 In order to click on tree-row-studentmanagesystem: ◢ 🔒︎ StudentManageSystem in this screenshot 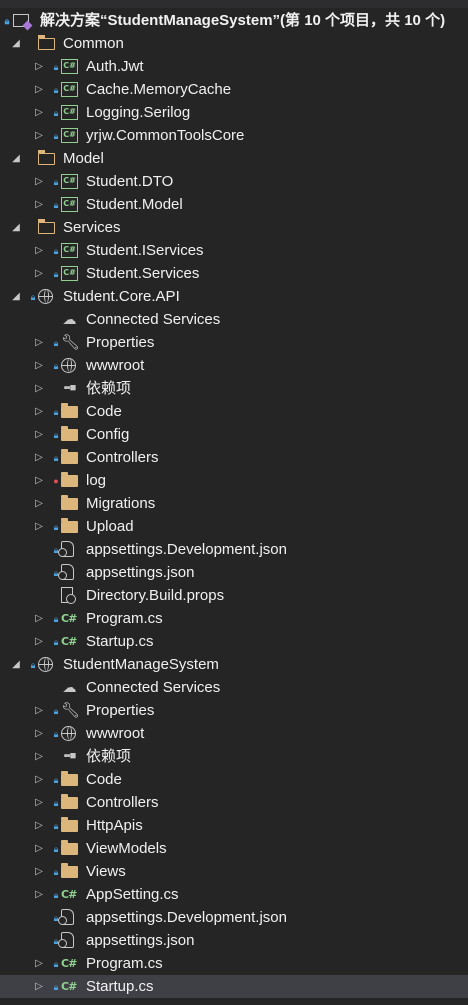, I will do `click(234, 664)`.